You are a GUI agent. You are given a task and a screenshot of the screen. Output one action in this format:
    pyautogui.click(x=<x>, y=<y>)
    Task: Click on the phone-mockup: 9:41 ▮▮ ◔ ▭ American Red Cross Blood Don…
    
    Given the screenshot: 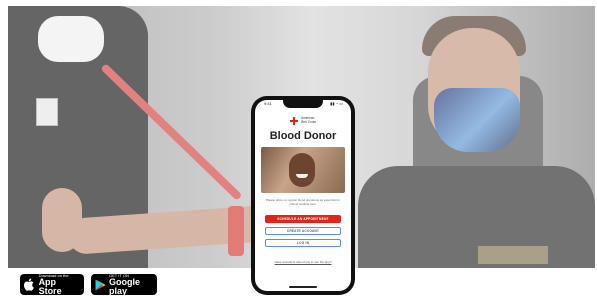 What is the action you would take?
    pyautogui.click(x=303, y=195)
    